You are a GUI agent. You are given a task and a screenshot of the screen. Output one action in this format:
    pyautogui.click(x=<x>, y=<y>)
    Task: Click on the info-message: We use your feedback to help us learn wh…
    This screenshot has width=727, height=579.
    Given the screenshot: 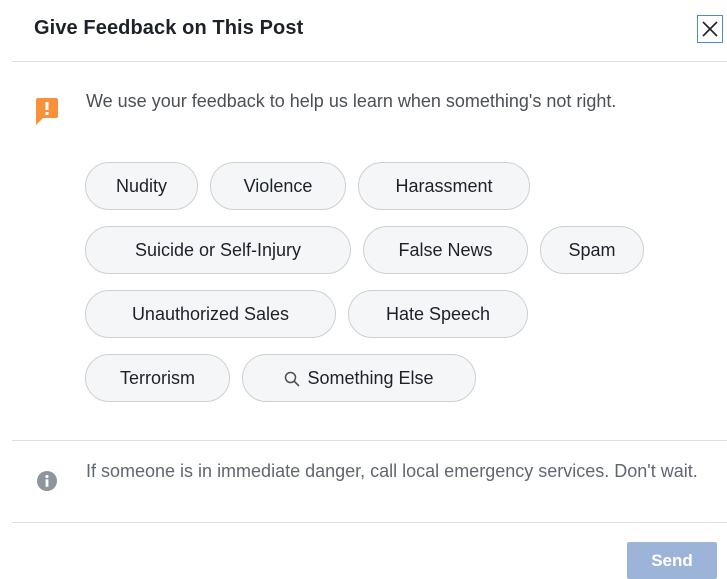 What is the action you would take?
    pyautogui.click(x=351, y=101)
    